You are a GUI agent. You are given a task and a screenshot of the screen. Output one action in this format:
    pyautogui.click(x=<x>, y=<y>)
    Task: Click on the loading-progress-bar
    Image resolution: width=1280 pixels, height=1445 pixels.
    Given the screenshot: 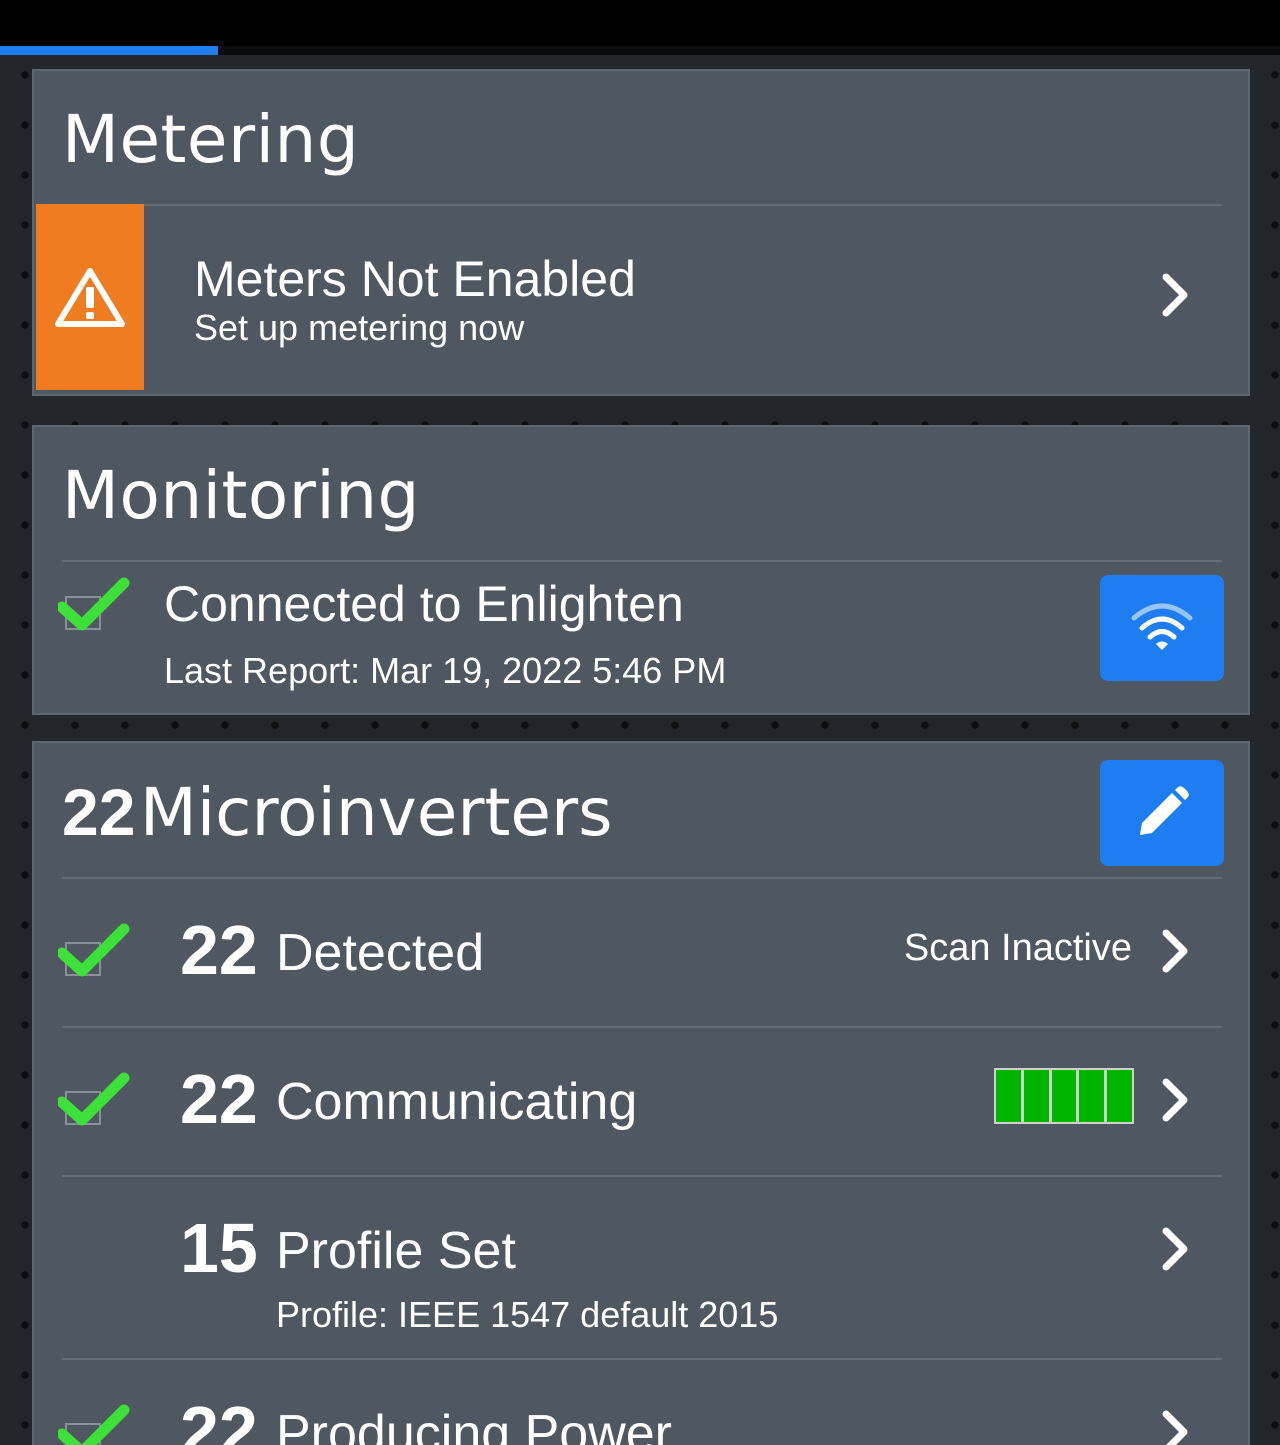 What is the action you would take?
    pyautogui.click(x=640, y=50)
    